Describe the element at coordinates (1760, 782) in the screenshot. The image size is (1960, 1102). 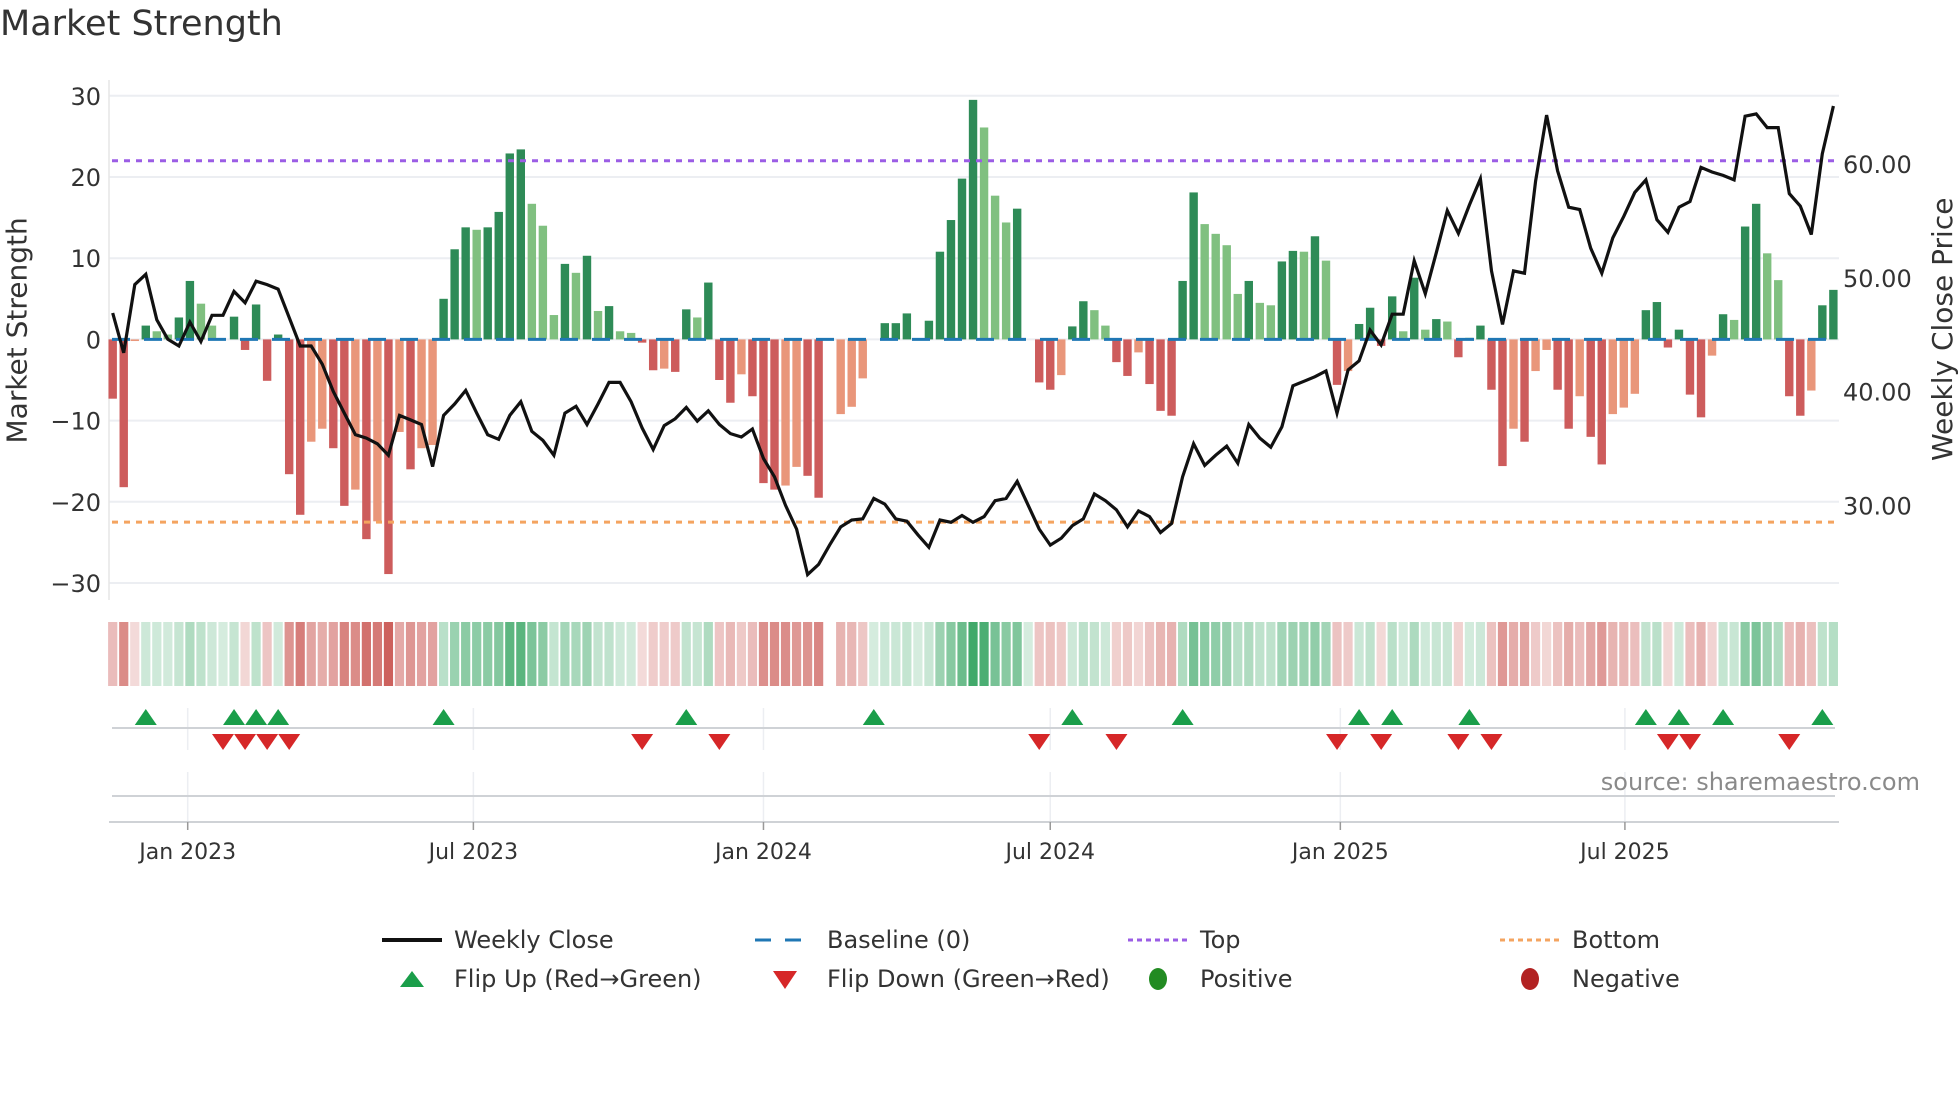
I see `source-credit: source: sharemaestro.com` at that location.